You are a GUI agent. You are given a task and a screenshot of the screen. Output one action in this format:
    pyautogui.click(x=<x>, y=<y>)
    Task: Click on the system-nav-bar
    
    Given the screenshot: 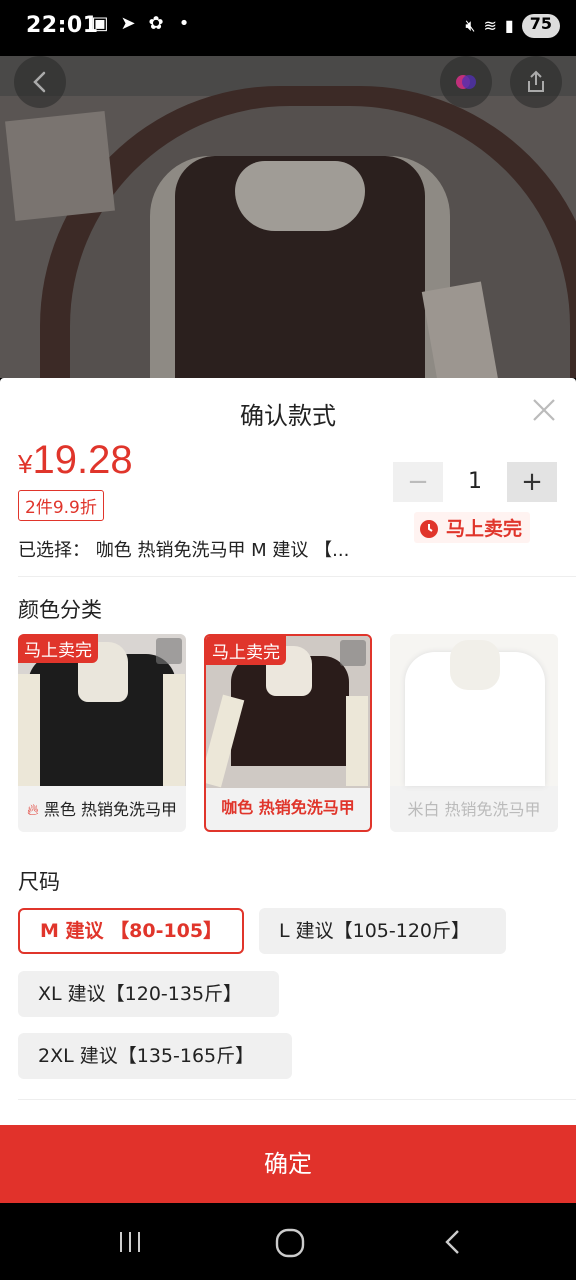 What is the action you would take?
    pyautogui.click(x=288, y=1241)
    